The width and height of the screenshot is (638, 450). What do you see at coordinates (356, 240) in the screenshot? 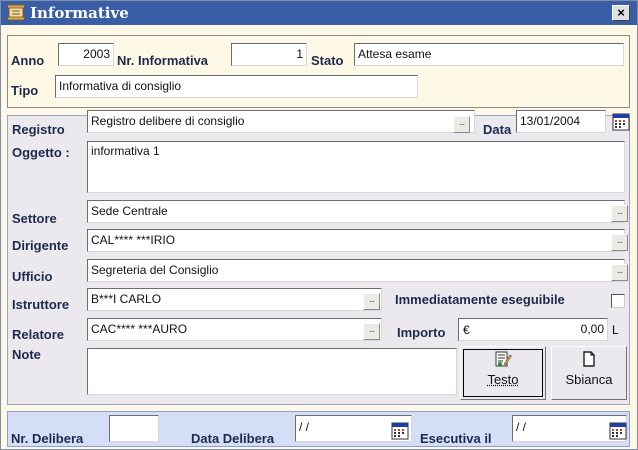
I see `dirigente-field: CAL**** ***IRIO` at bounding box center [356, 240].